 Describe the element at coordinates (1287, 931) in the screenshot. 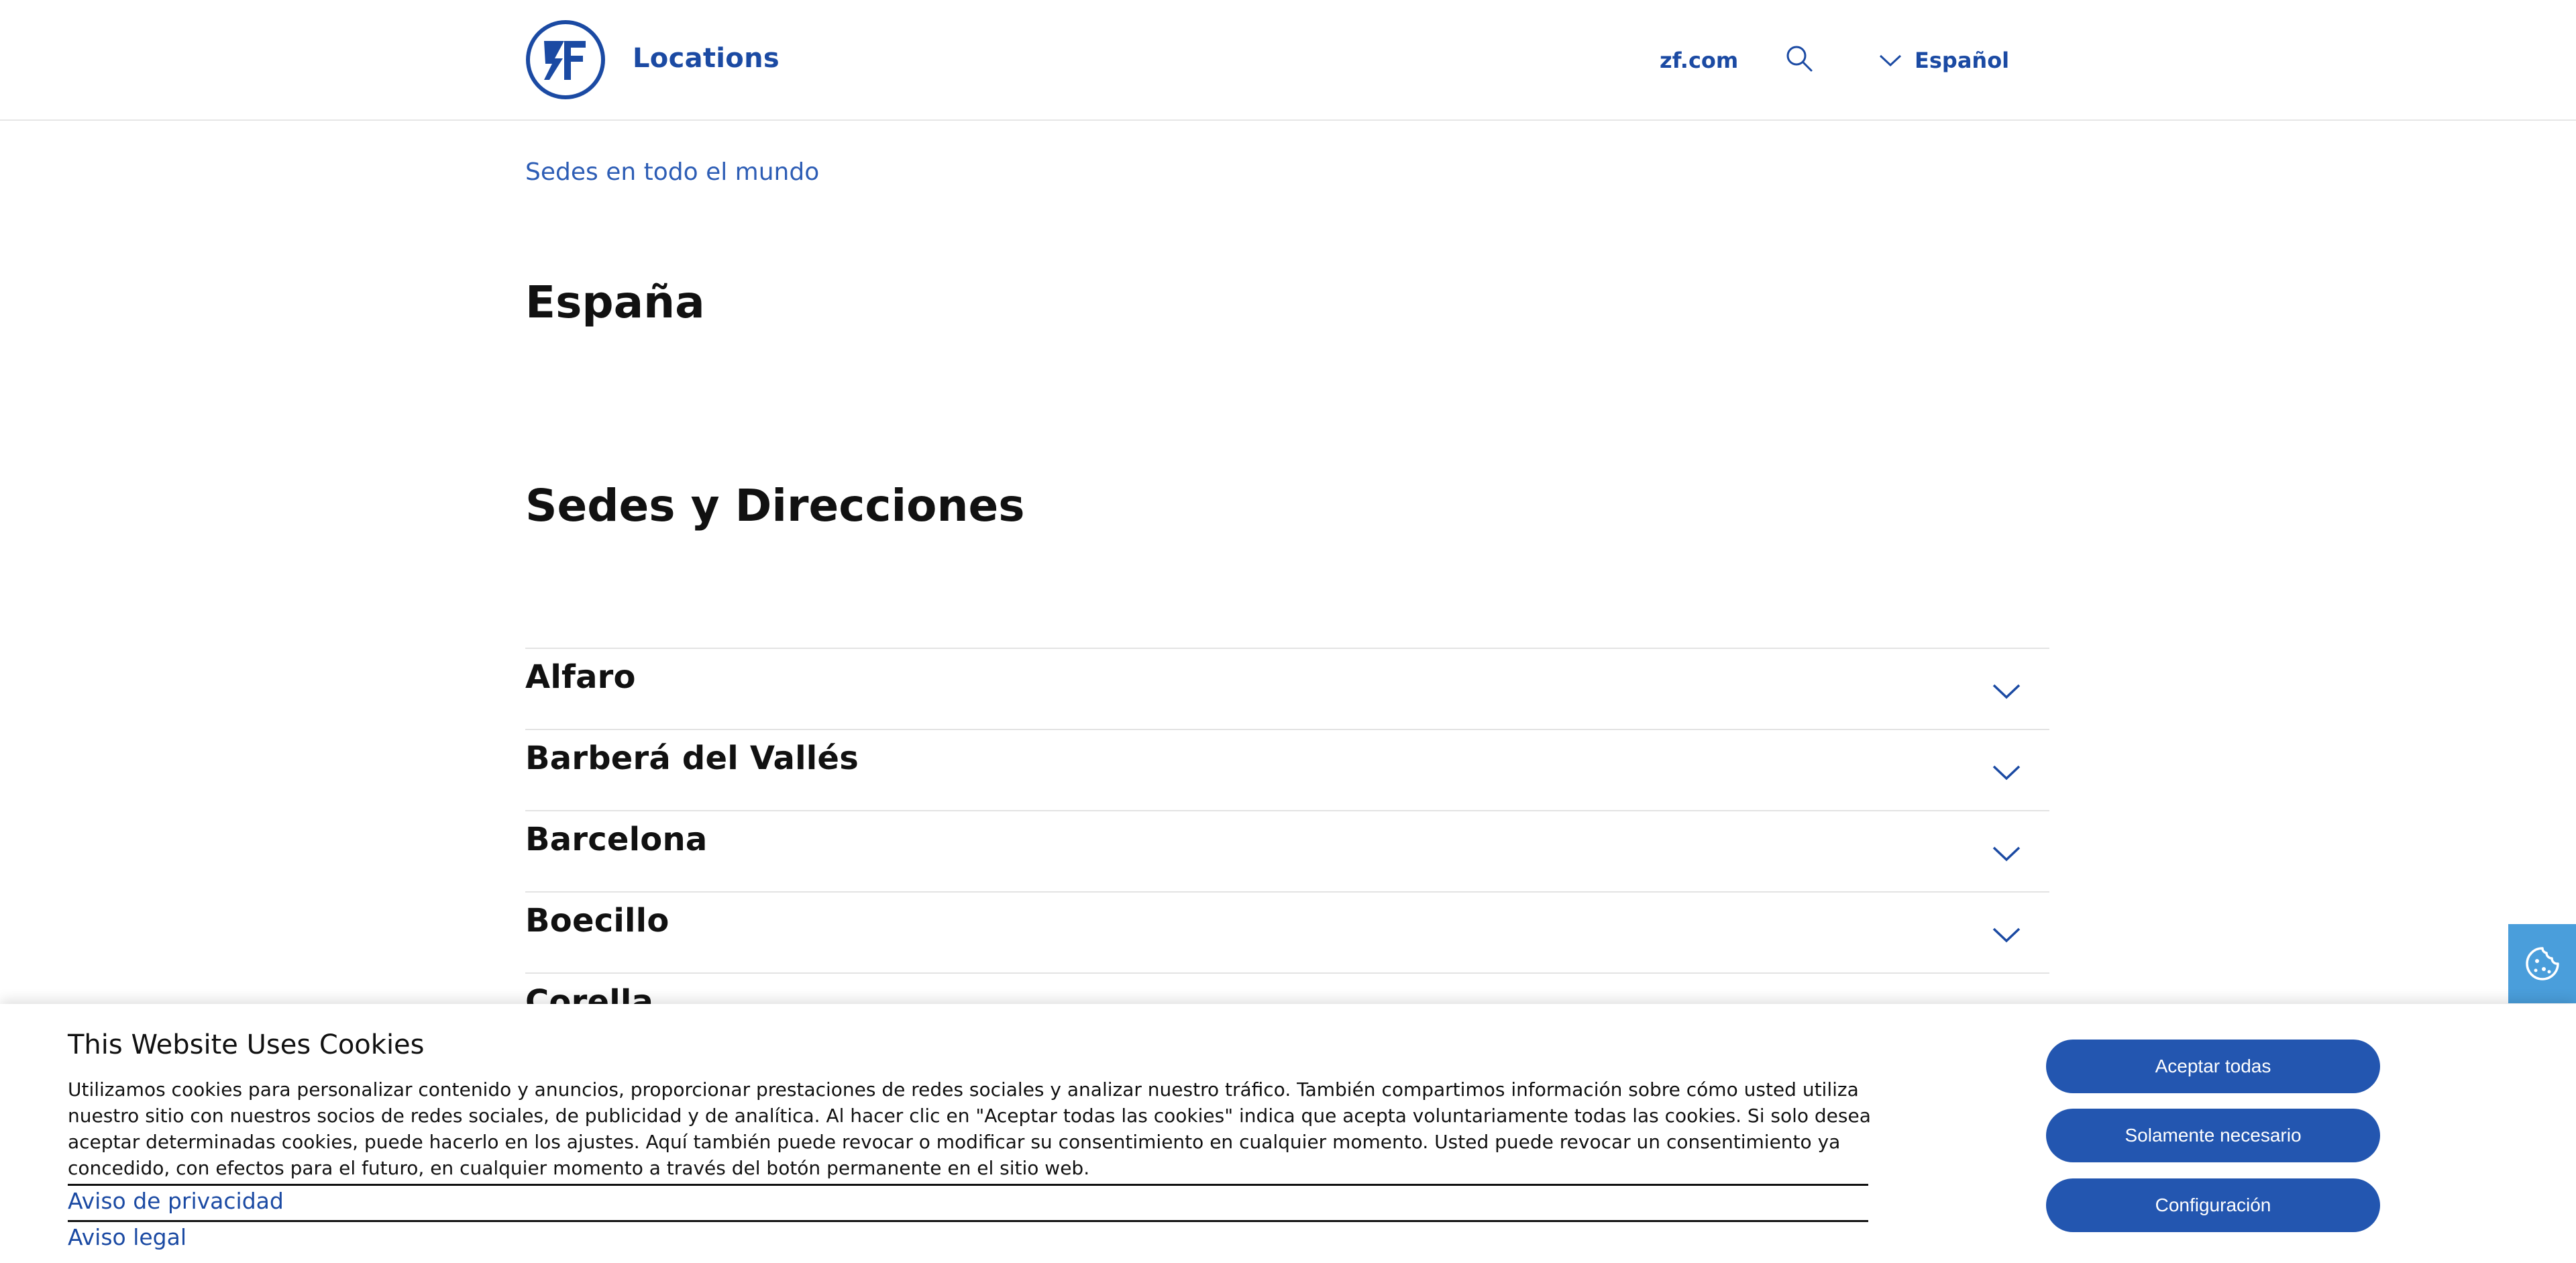

I see `accordion-item: Boecillo` at that location.